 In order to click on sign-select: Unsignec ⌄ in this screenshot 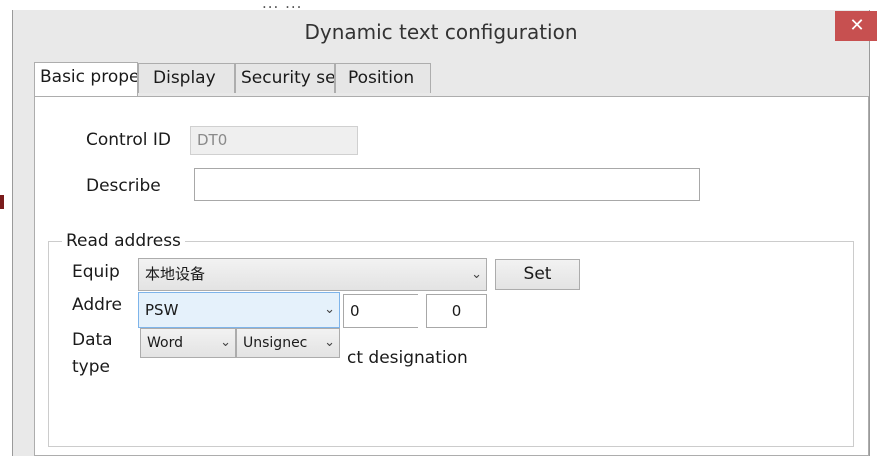, I will do `click(288, 343)`.